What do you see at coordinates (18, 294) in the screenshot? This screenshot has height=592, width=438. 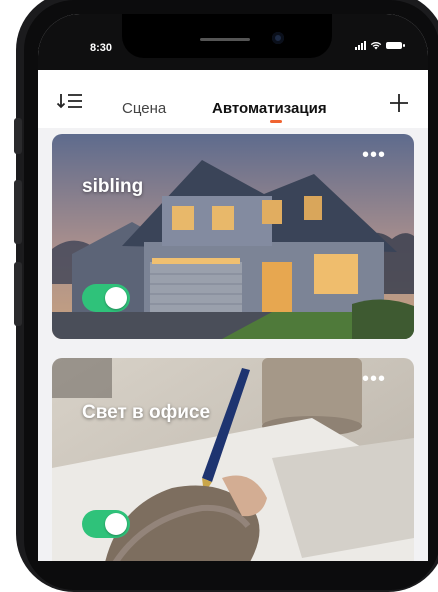 I see `volume-down-button` at bounding box center [18, 294].